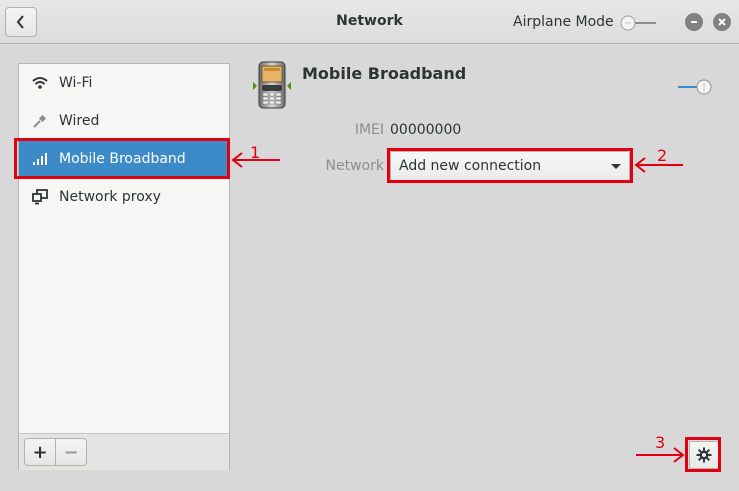  I want to click on sidebar-toolbar: + −, so click(124, 451).